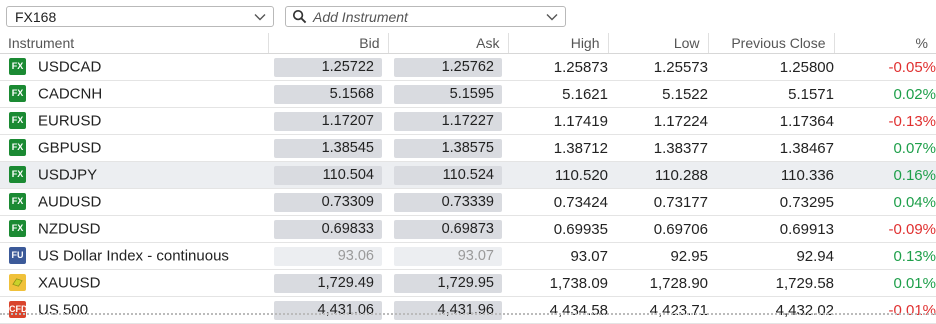  I want to click on bid-price: 1.38545, so click(328, 148).